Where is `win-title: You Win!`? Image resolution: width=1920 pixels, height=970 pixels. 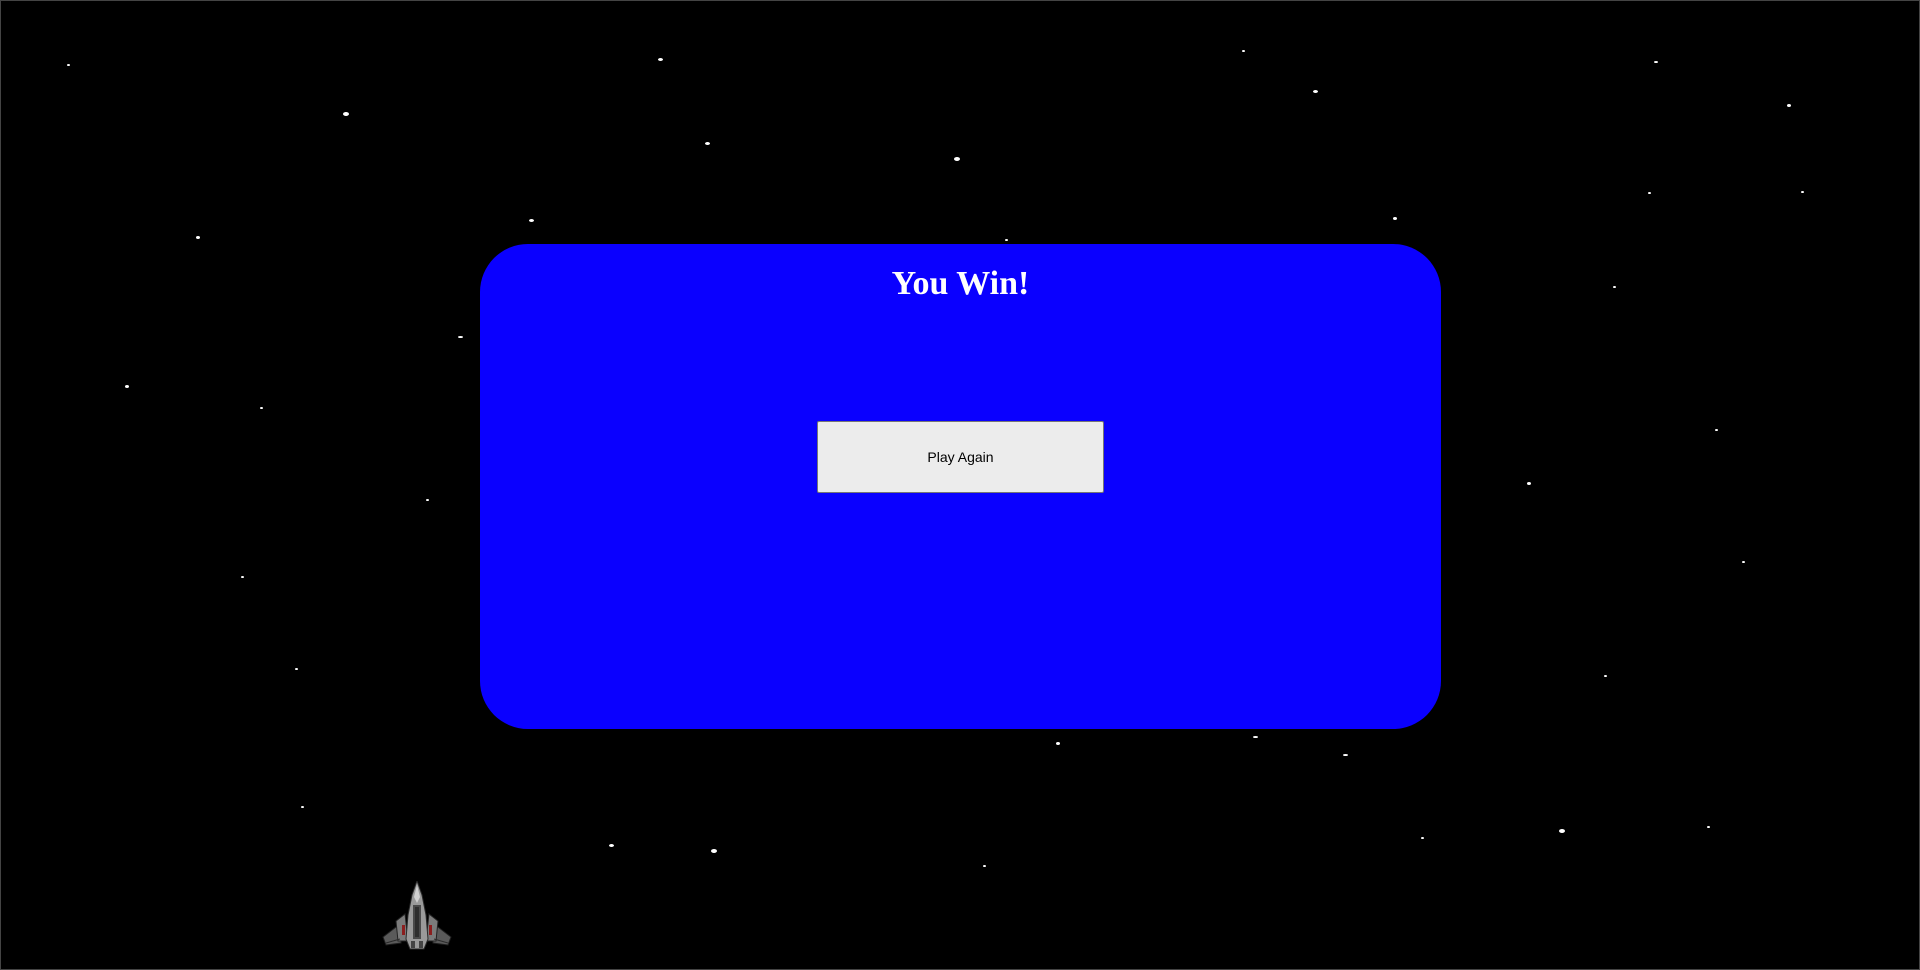
win-title: You Win! is located at coordinates (960, 283).